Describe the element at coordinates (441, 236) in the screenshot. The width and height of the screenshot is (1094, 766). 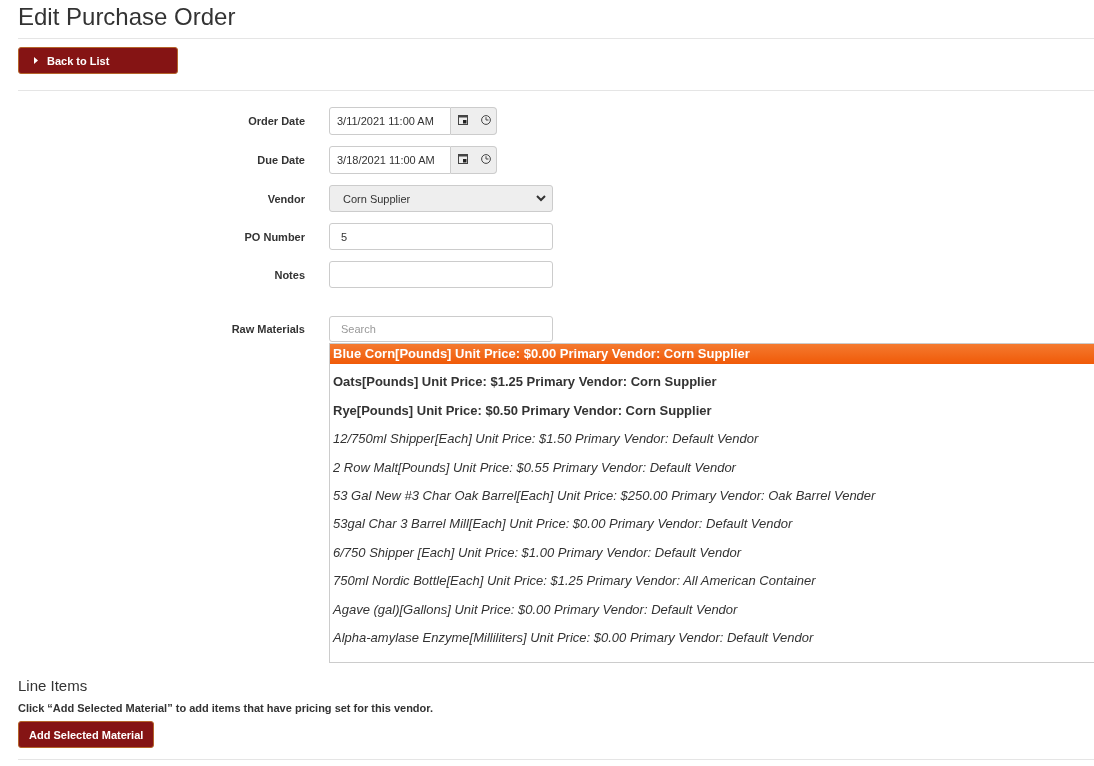
I see `text-field: 5` at that location.